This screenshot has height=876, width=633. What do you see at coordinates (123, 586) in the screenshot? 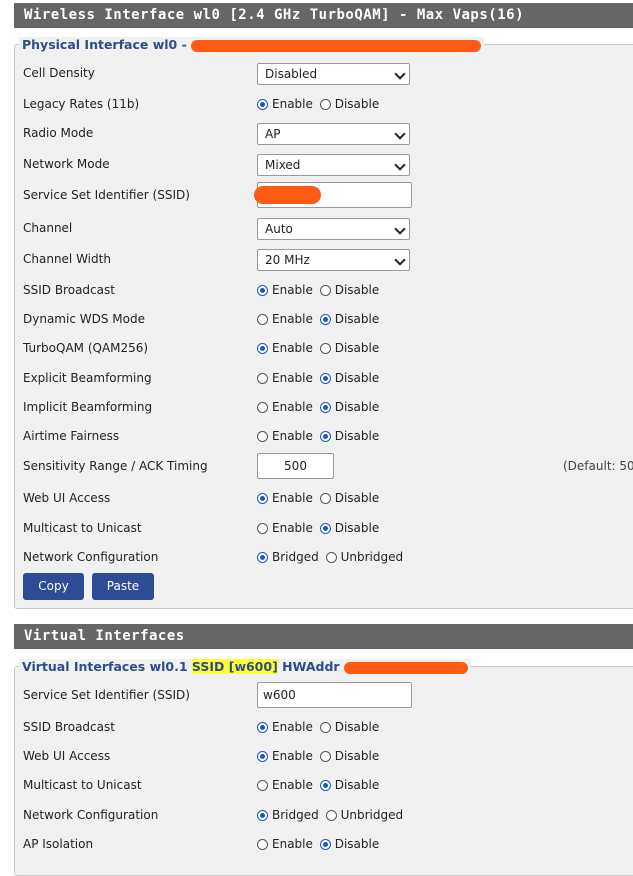
I see `paste-button: Paste` at bounding box center [123, 586].